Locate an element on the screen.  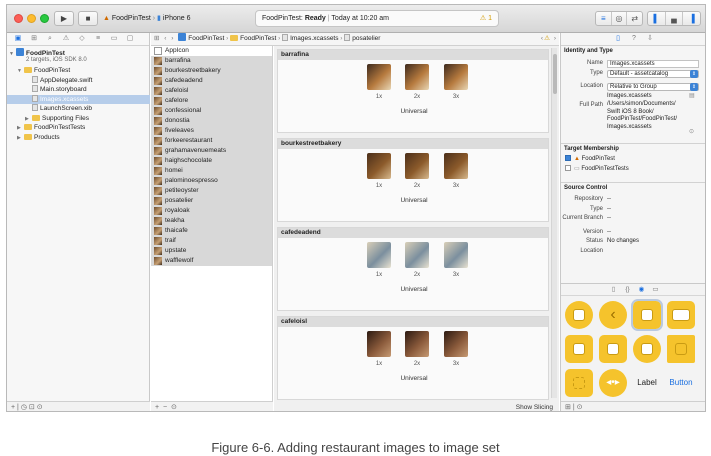
show-slicing-button: Show Slicing is located at coordinates (534, 407).